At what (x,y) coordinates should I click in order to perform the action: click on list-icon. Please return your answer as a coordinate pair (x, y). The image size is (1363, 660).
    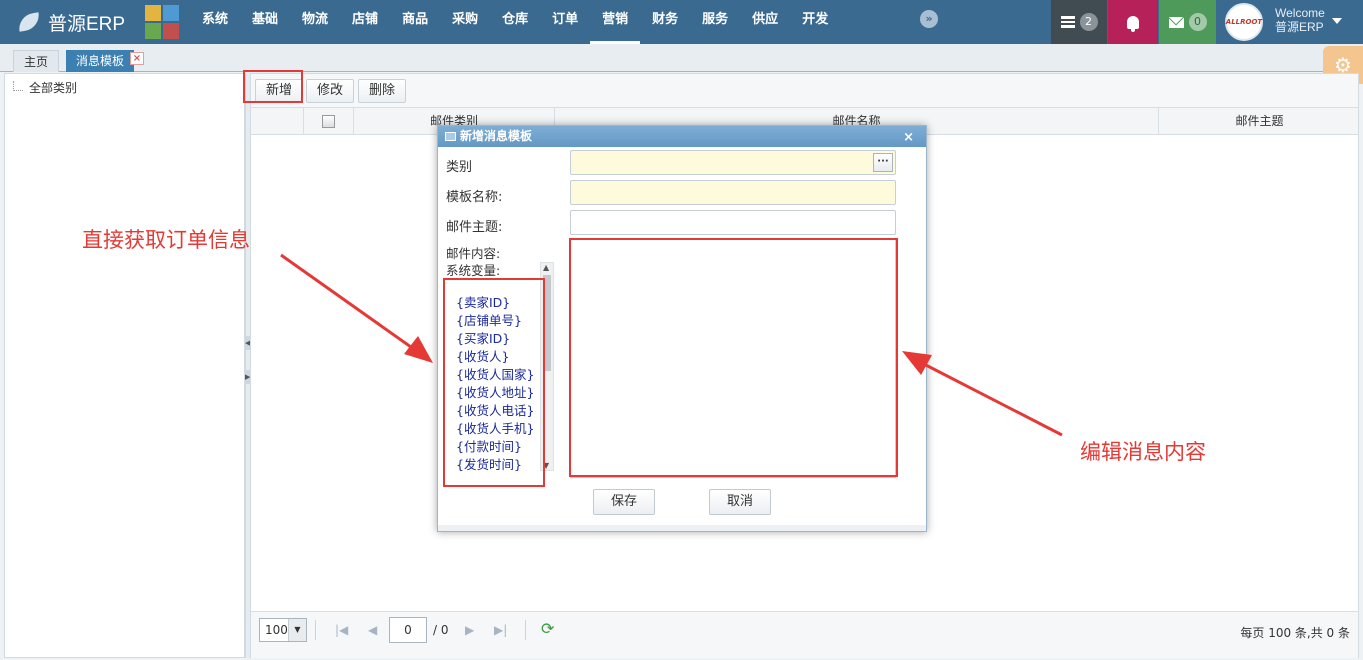
    Looking at the image, I should click on (1067, 22).